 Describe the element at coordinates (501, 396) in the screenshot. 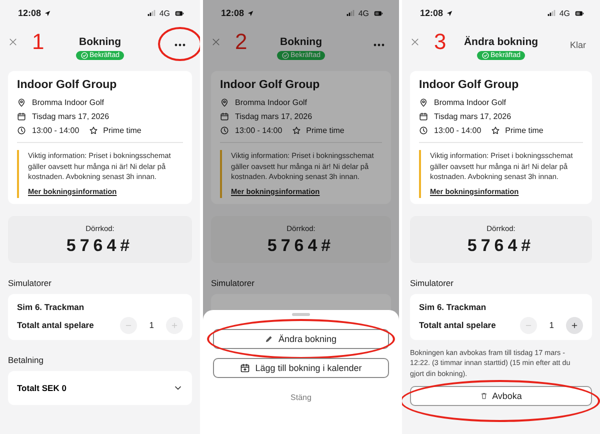

I see `cancel-booking-button: Avboka` at that location.